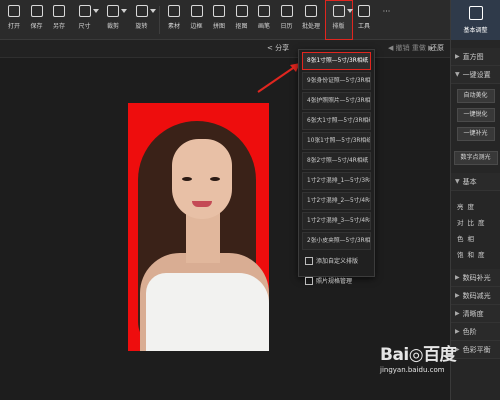  I want to click on toolbar-batch-label: 批处理, so click(310, 26).